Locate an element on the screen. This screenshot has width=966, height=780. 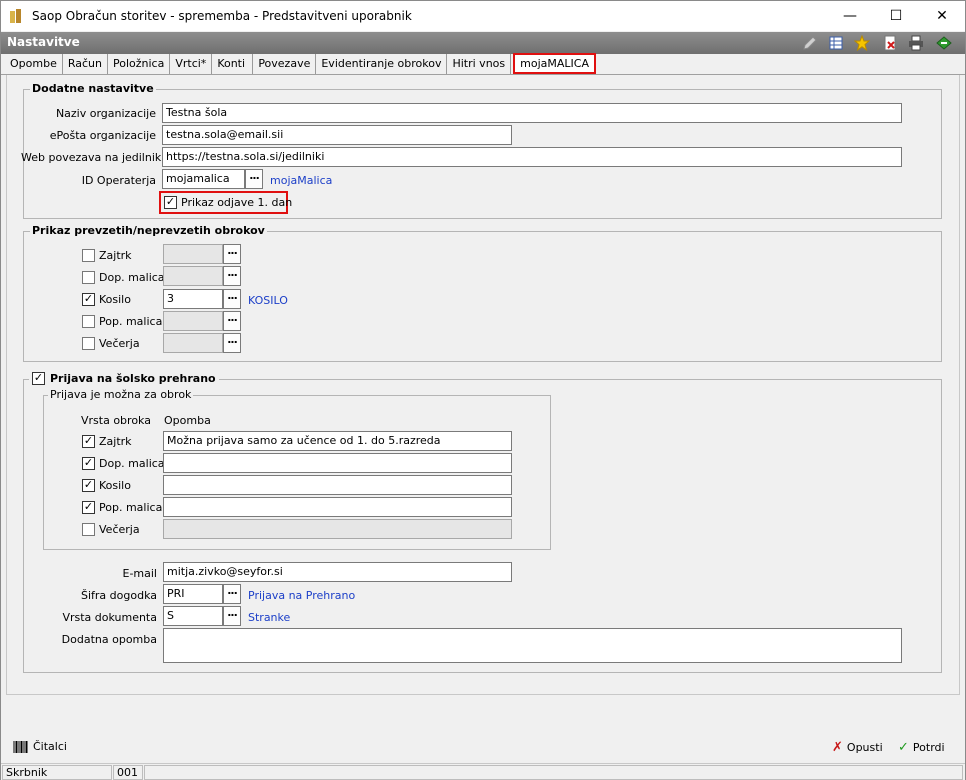
naziv-input: Testna šola is located at coordinates (532, 113).